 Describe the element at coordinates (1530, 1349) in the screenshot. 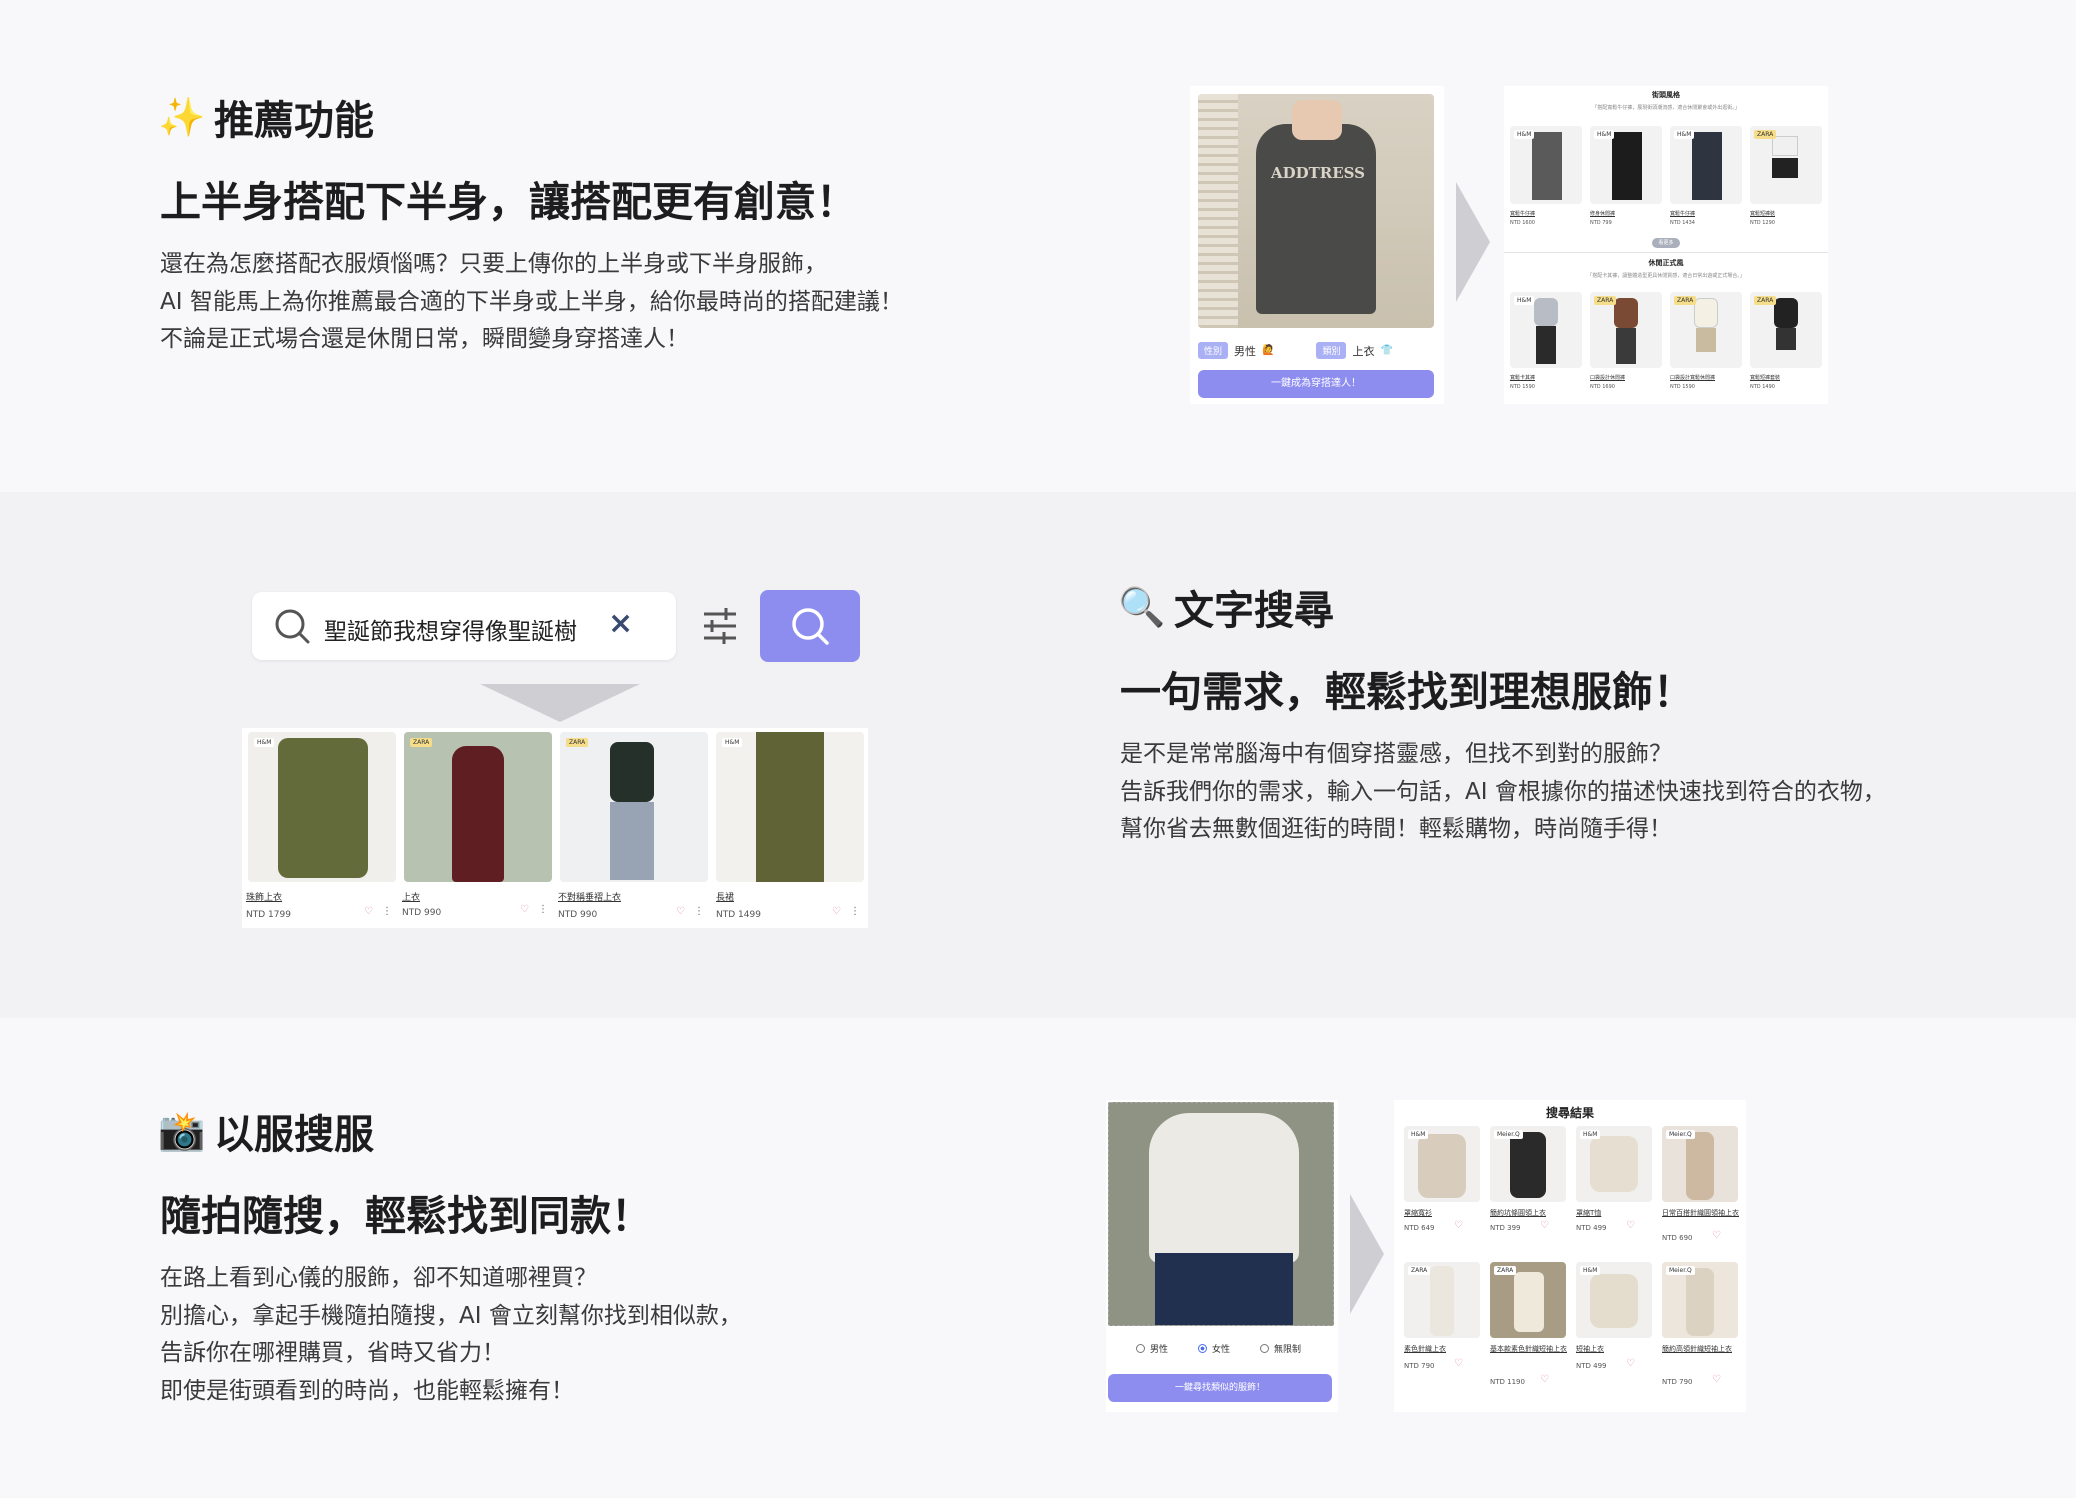

I see `product-name: 基本款素色針織短袖上衣` at that location.